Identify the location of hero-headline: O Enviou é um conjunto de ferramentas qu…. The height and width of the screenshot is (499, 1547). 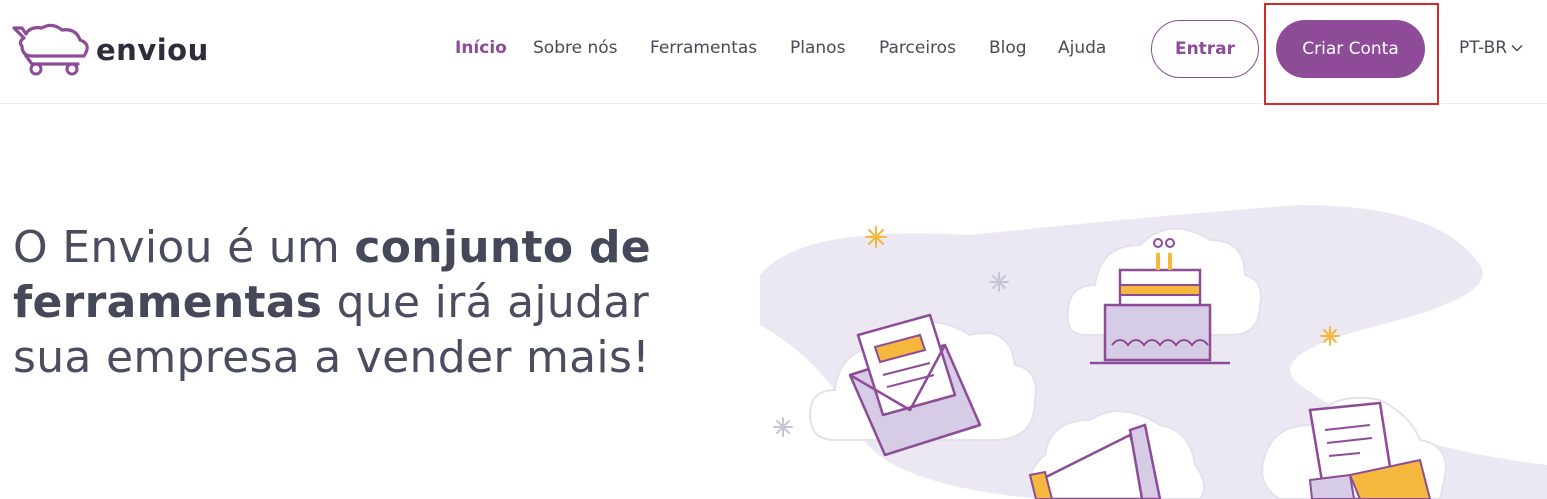
(333, 302).